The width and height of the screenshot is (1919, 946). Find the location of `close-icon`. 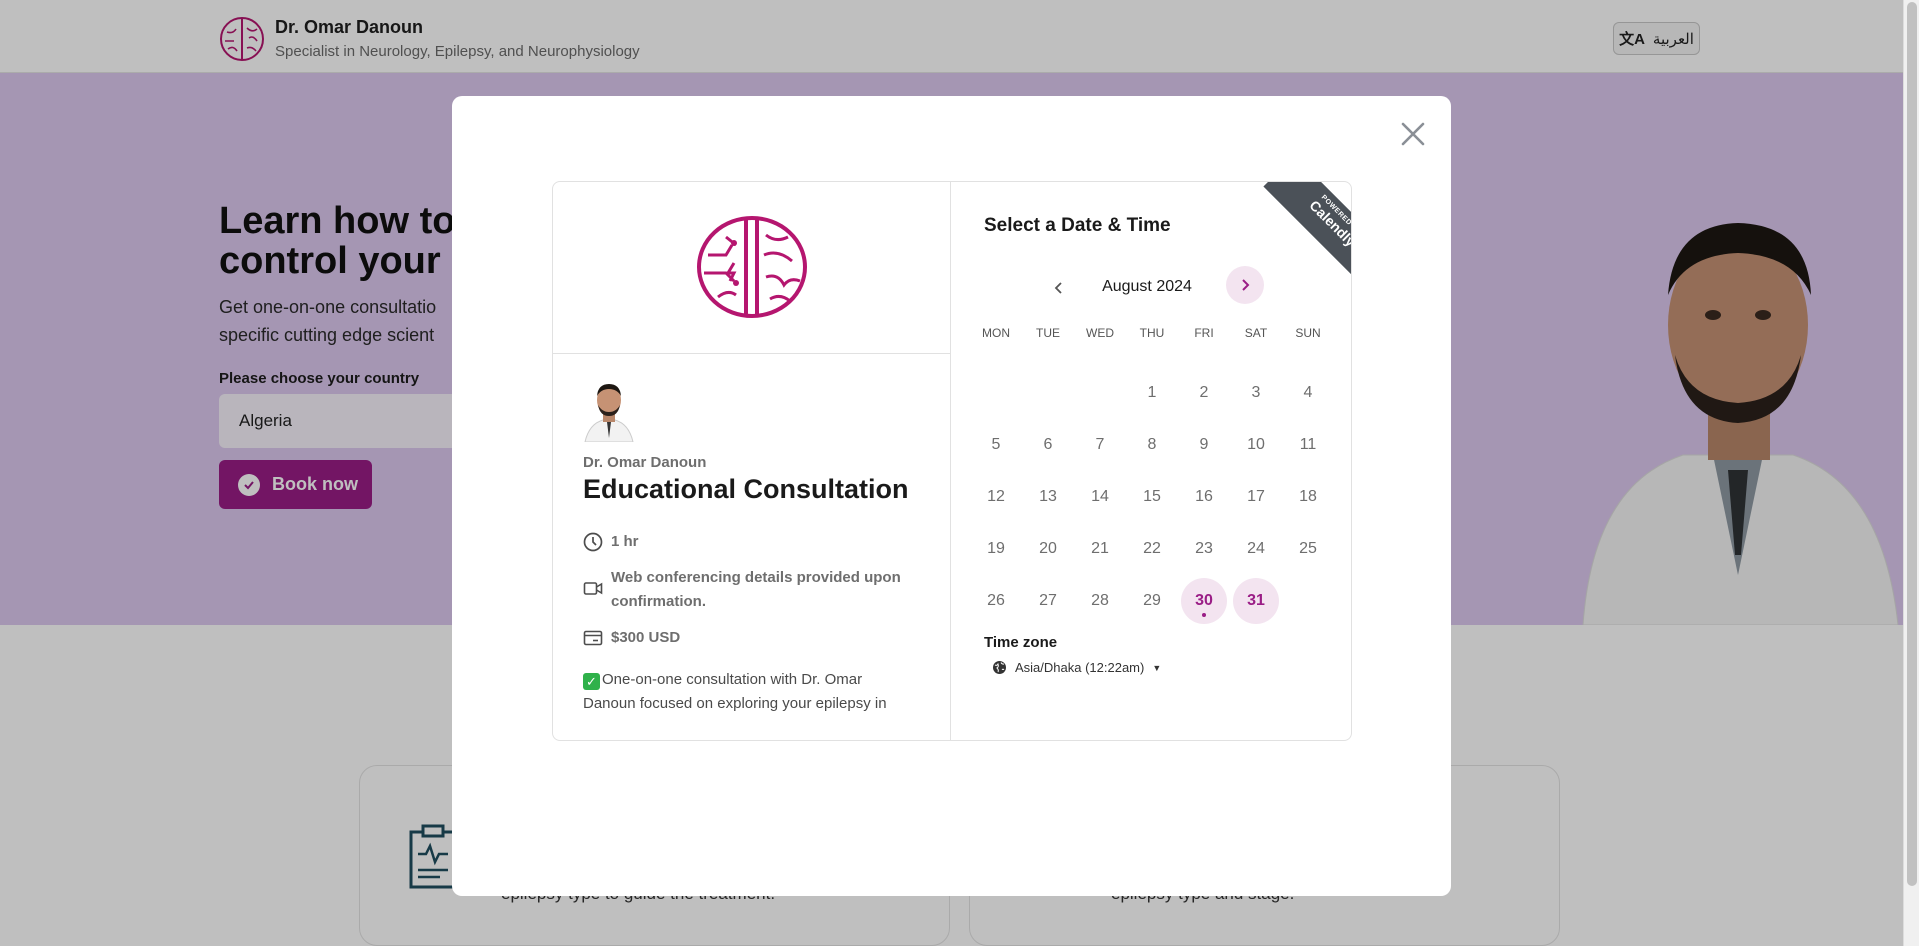

close-icon is located at coordinates (1413, 134).